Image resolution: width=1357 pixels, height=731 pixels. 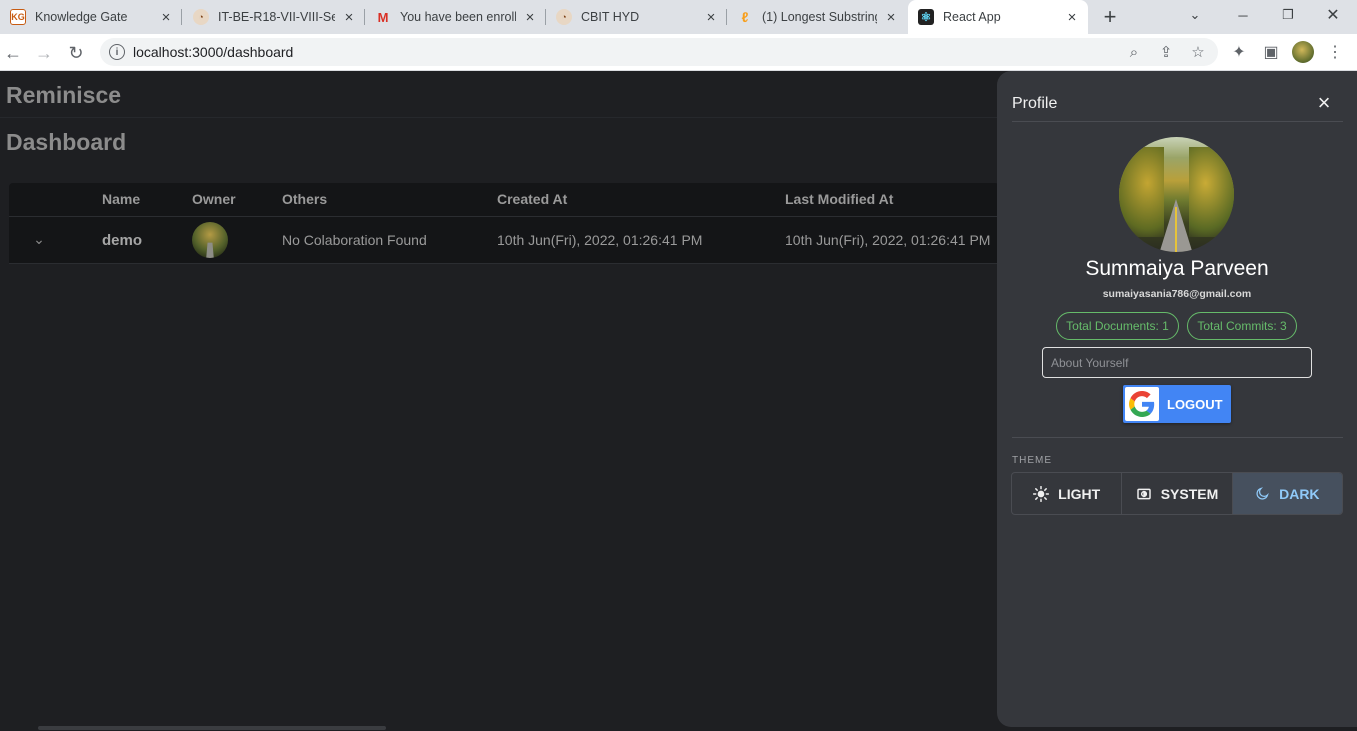 What do you see at coordinates (455, 17) in the screenshot?
I see `browser-tab: M You have been enrolle ×` at bounding box center [455, 17].